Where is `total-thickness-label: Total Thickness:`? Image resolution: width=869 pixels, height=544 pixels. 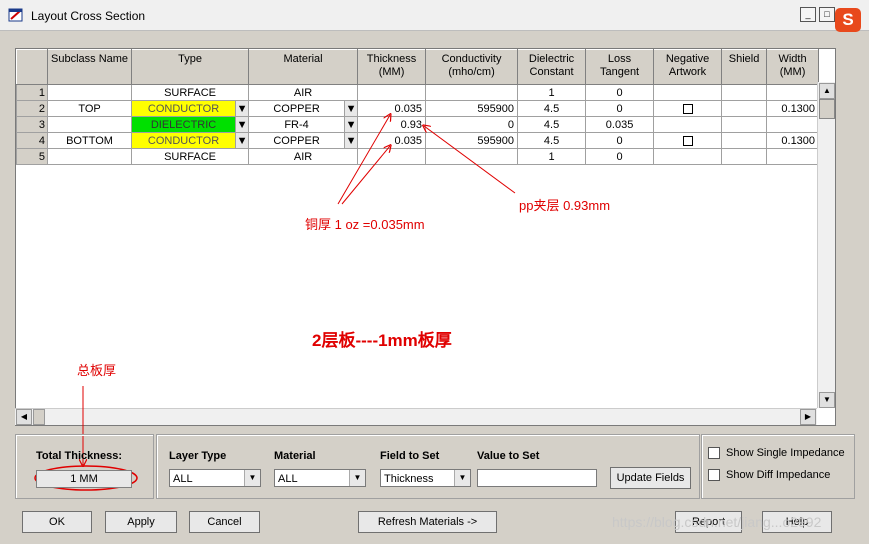 total-thickness-label: Total Thickness: is located at coordinates (79, 456).